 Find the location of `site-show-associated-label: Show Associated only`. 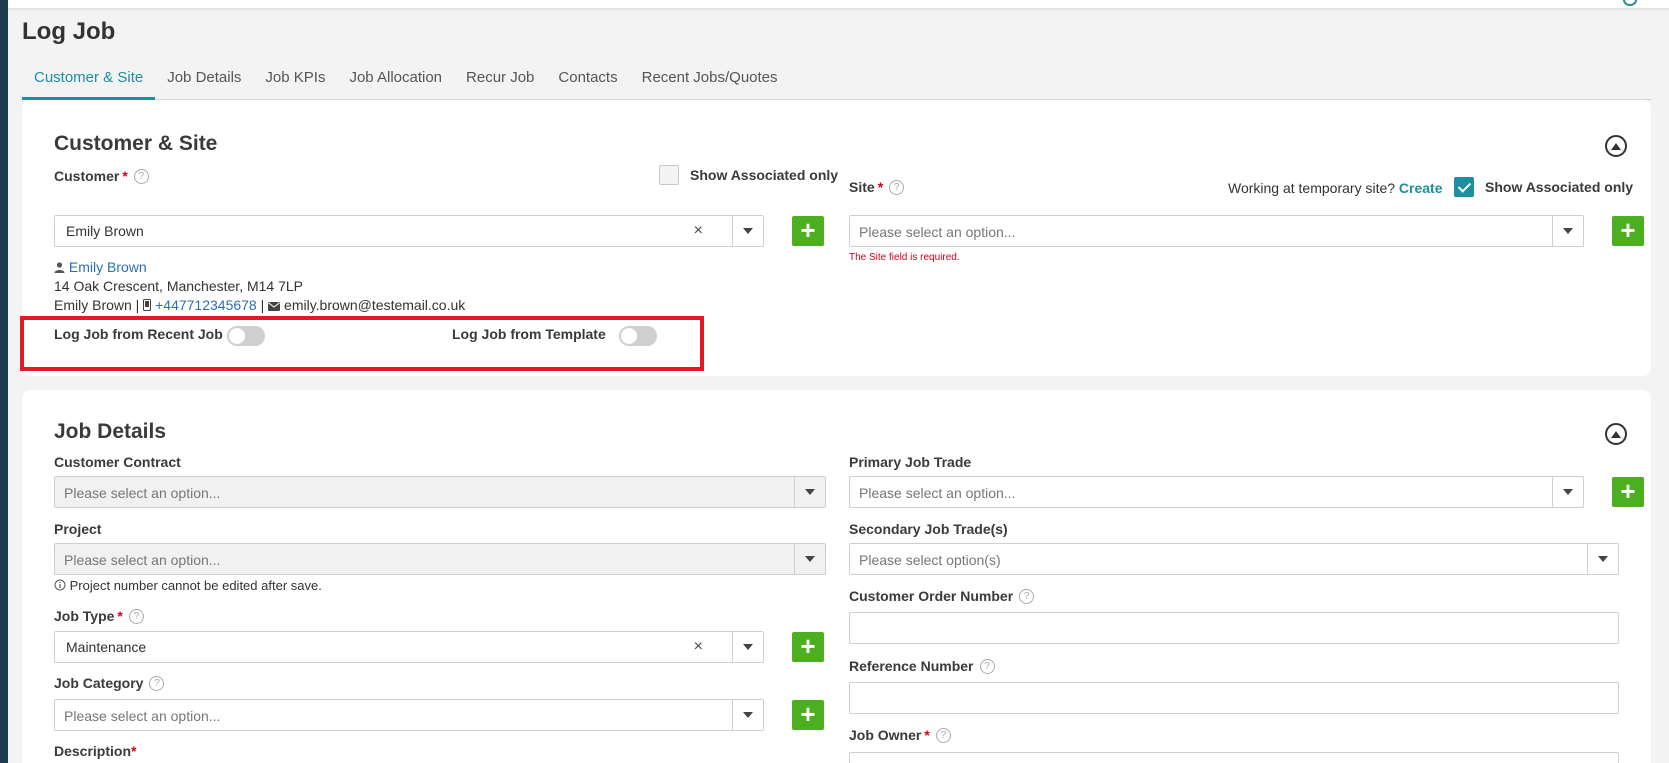

site-show-associated-label: Show Associated only is located at coordinates (1559, 187).